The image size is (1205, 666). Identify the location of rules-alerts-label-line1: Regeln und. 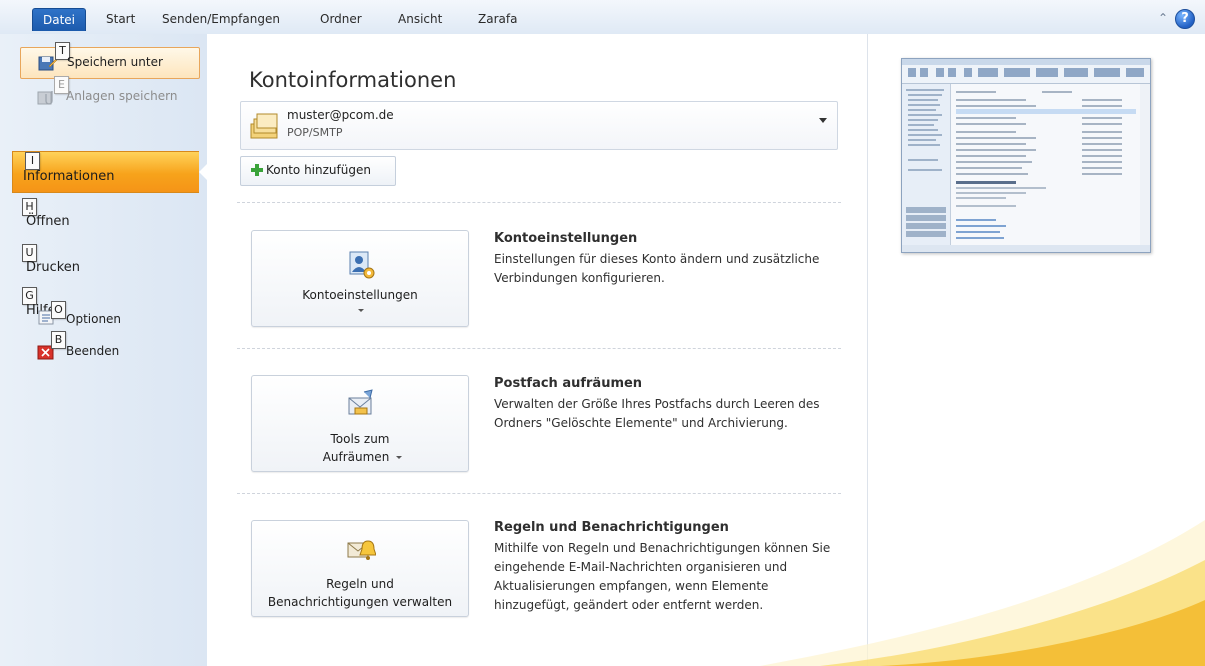
(360, 584).